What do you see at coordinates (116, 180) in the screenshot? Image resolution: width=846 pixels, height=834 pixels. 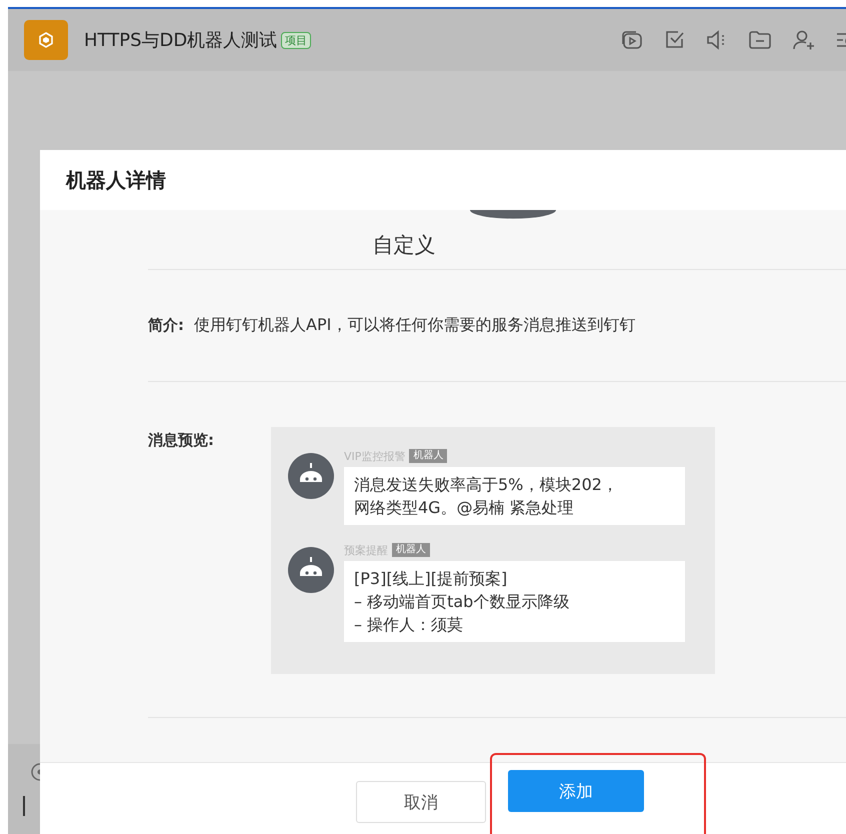 I see `dialog-title: 机器人详情` at bounding box center [116, 180].